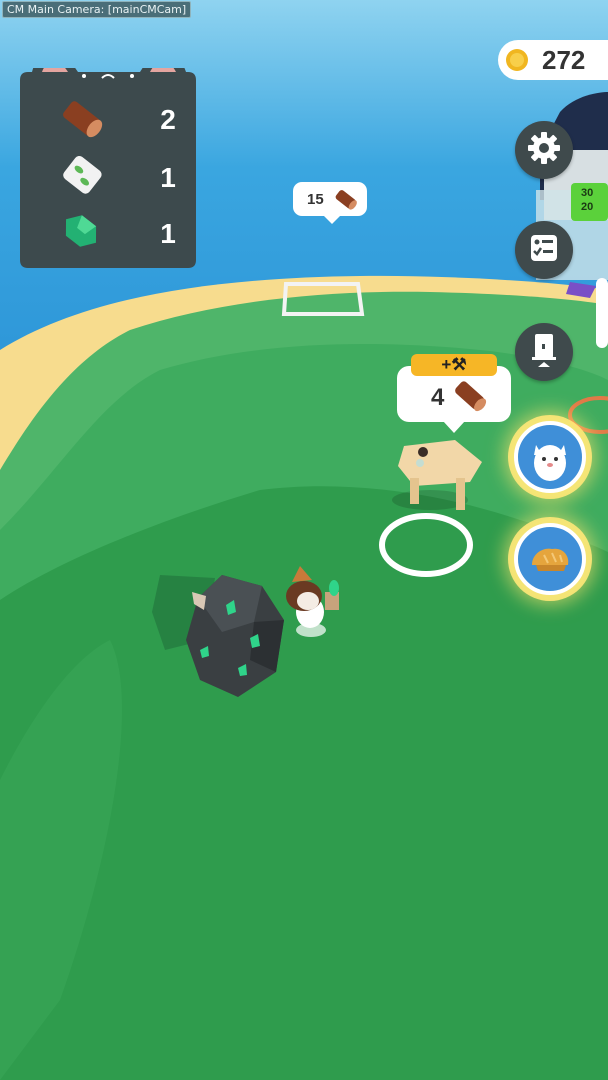  I want to click on offscreen-bubble, so click(602, 313).